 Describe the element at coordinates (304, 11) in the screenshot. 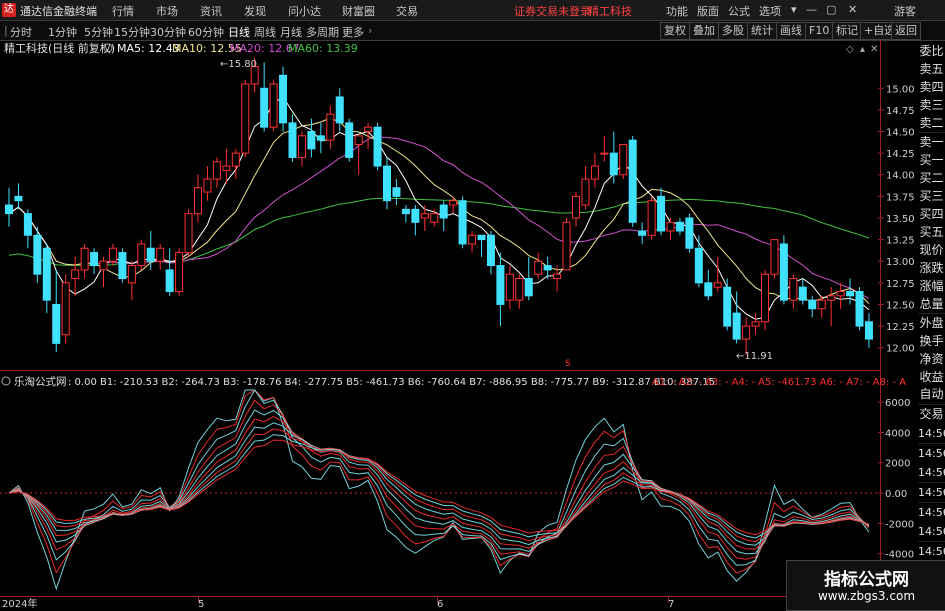

I see `menu-item-ask: 问小达` at that location.